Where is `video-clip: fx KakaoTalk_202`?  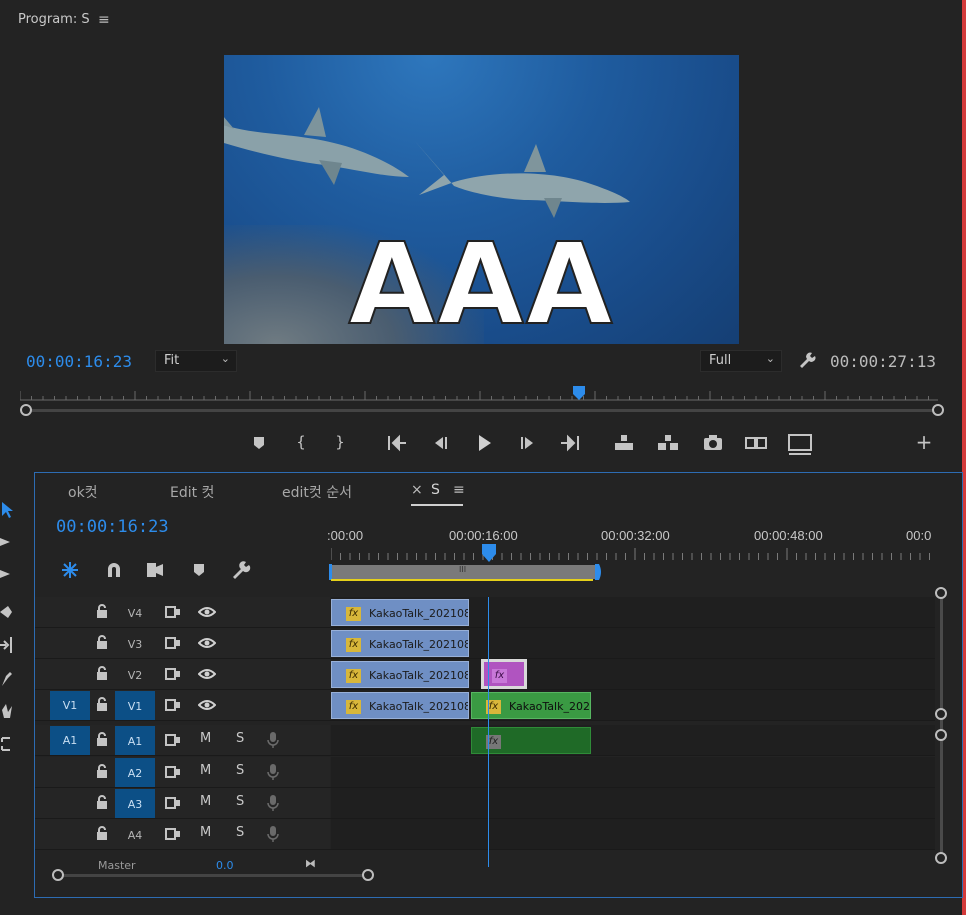 video-clip: fx KakaoTalk_202 is located at coordinates (531, 705).